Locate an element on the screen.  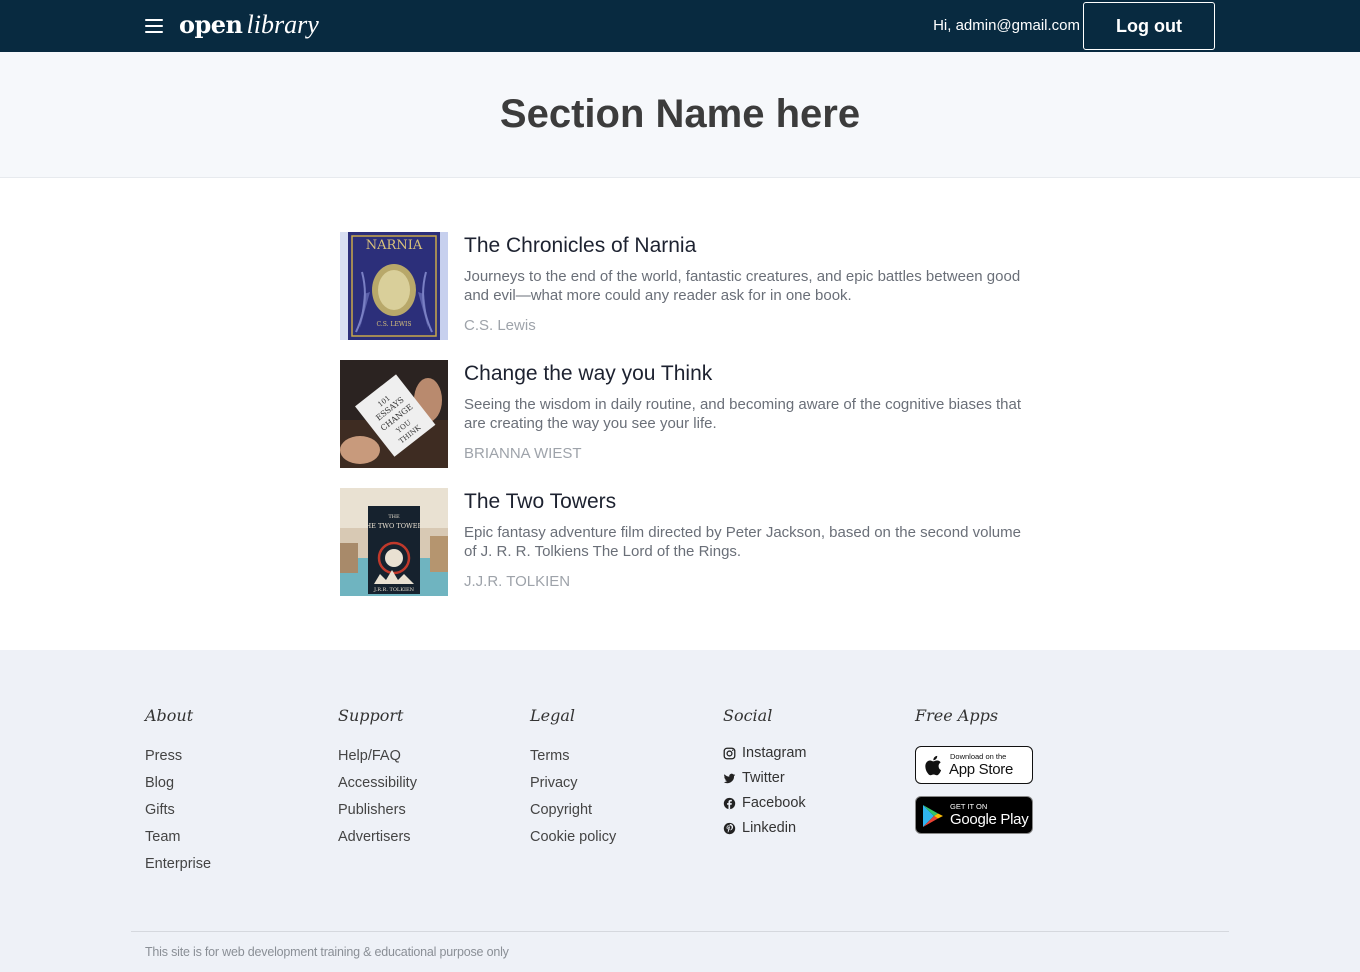
footer-link-press: Press is located at coordinates (178, 756).